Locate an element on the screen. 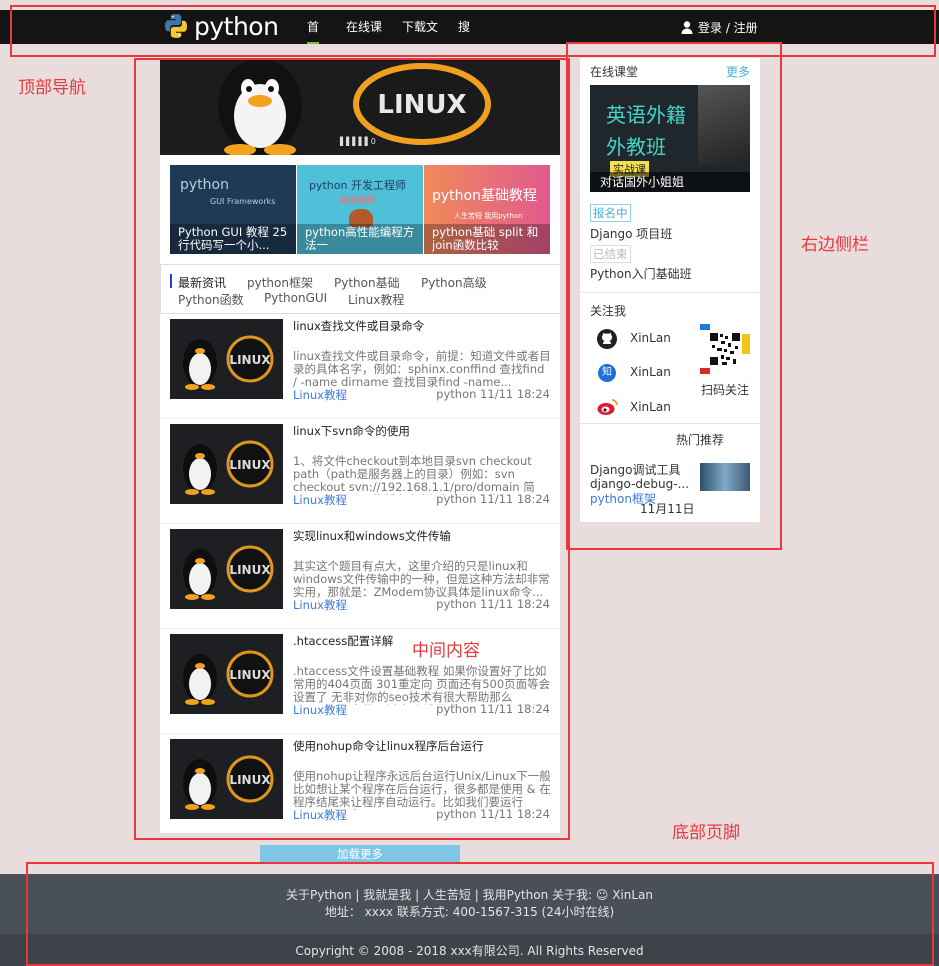 The width and height of the screenshot is (939, 966). annotation-label-sidebar: 右边侧栏 is located at coordinates (835, 245).